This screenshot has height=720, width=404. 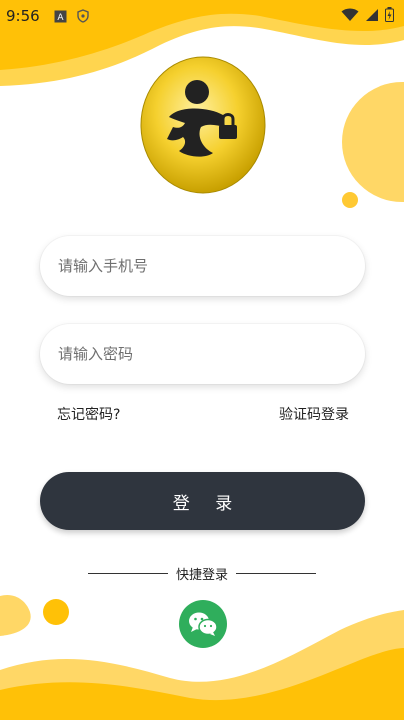 I want to click on wifi-icon, so click(x=350, y=16).